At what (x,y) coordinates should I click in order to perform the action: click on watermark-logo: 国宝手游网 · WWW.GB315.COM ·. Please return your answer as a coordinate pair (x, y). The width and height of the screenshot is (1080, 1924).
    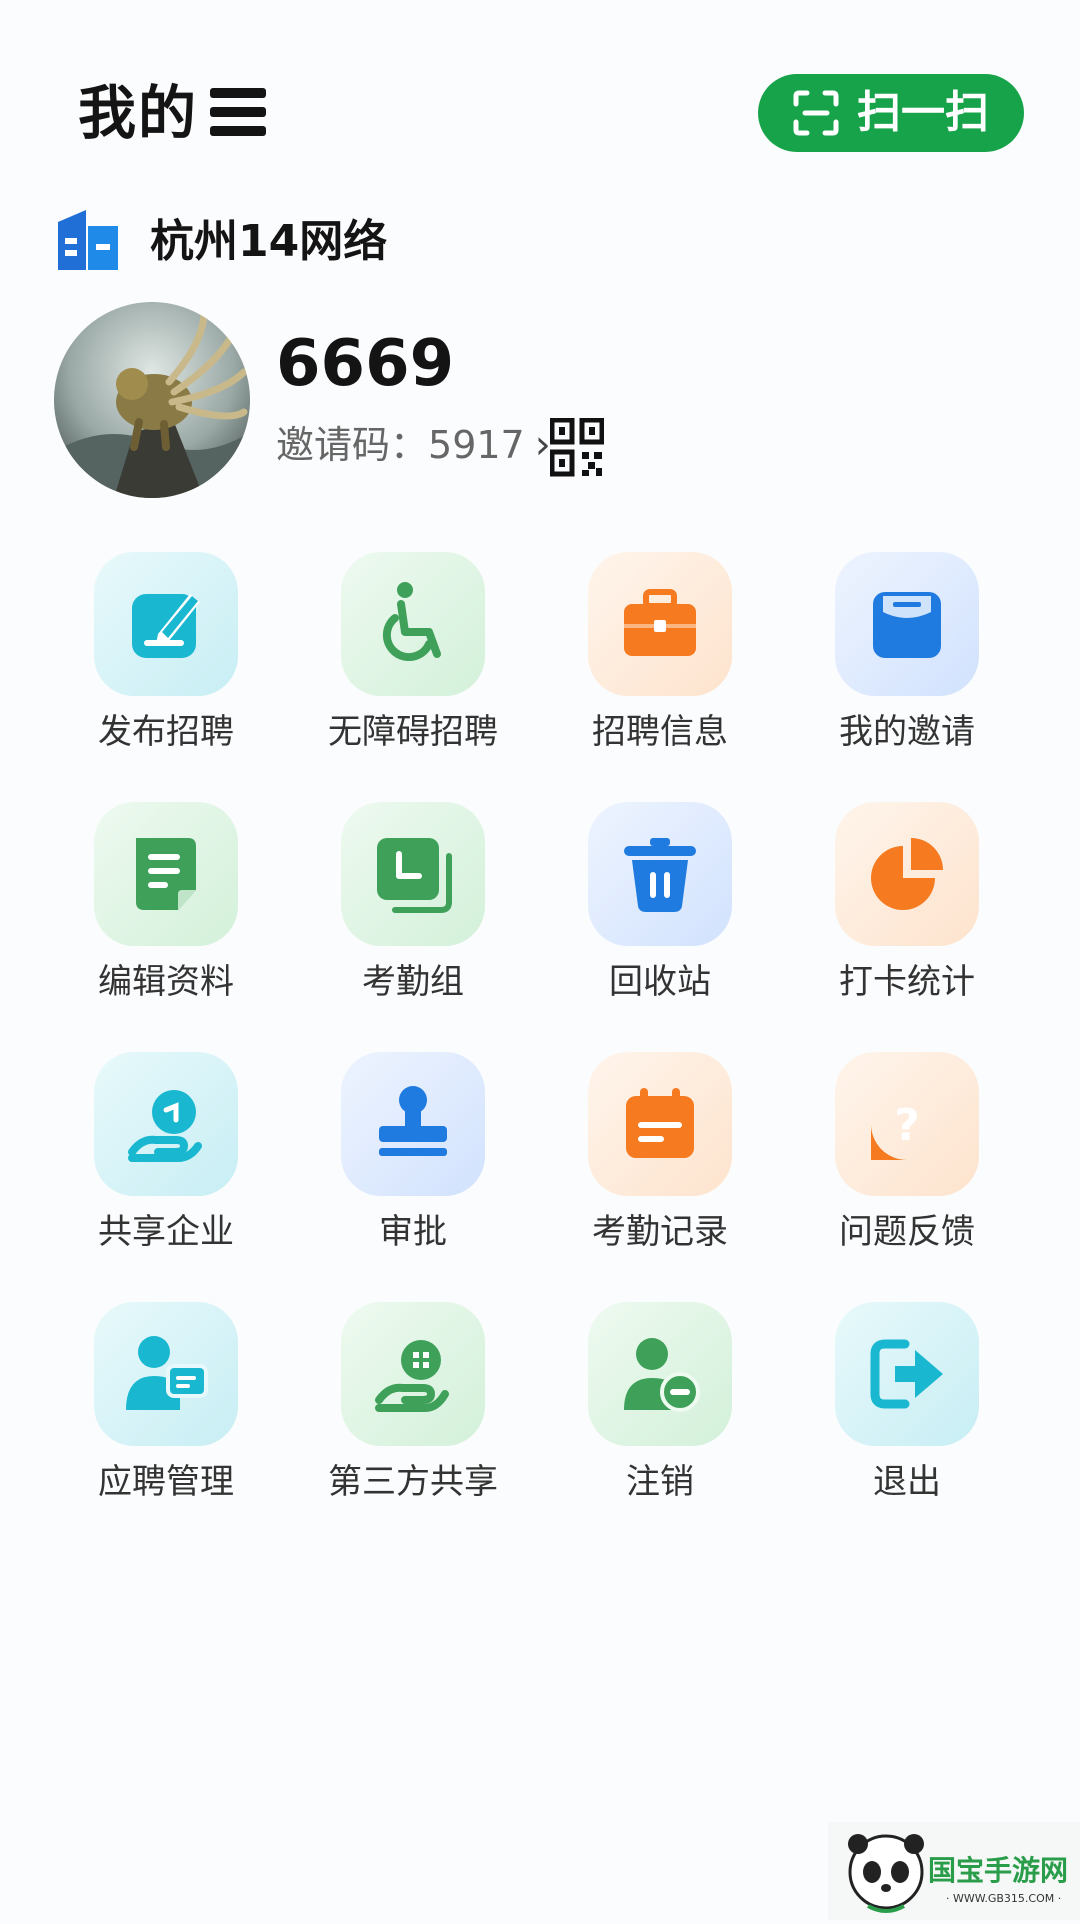
    Looking at the image, I should click on (954, 1871).